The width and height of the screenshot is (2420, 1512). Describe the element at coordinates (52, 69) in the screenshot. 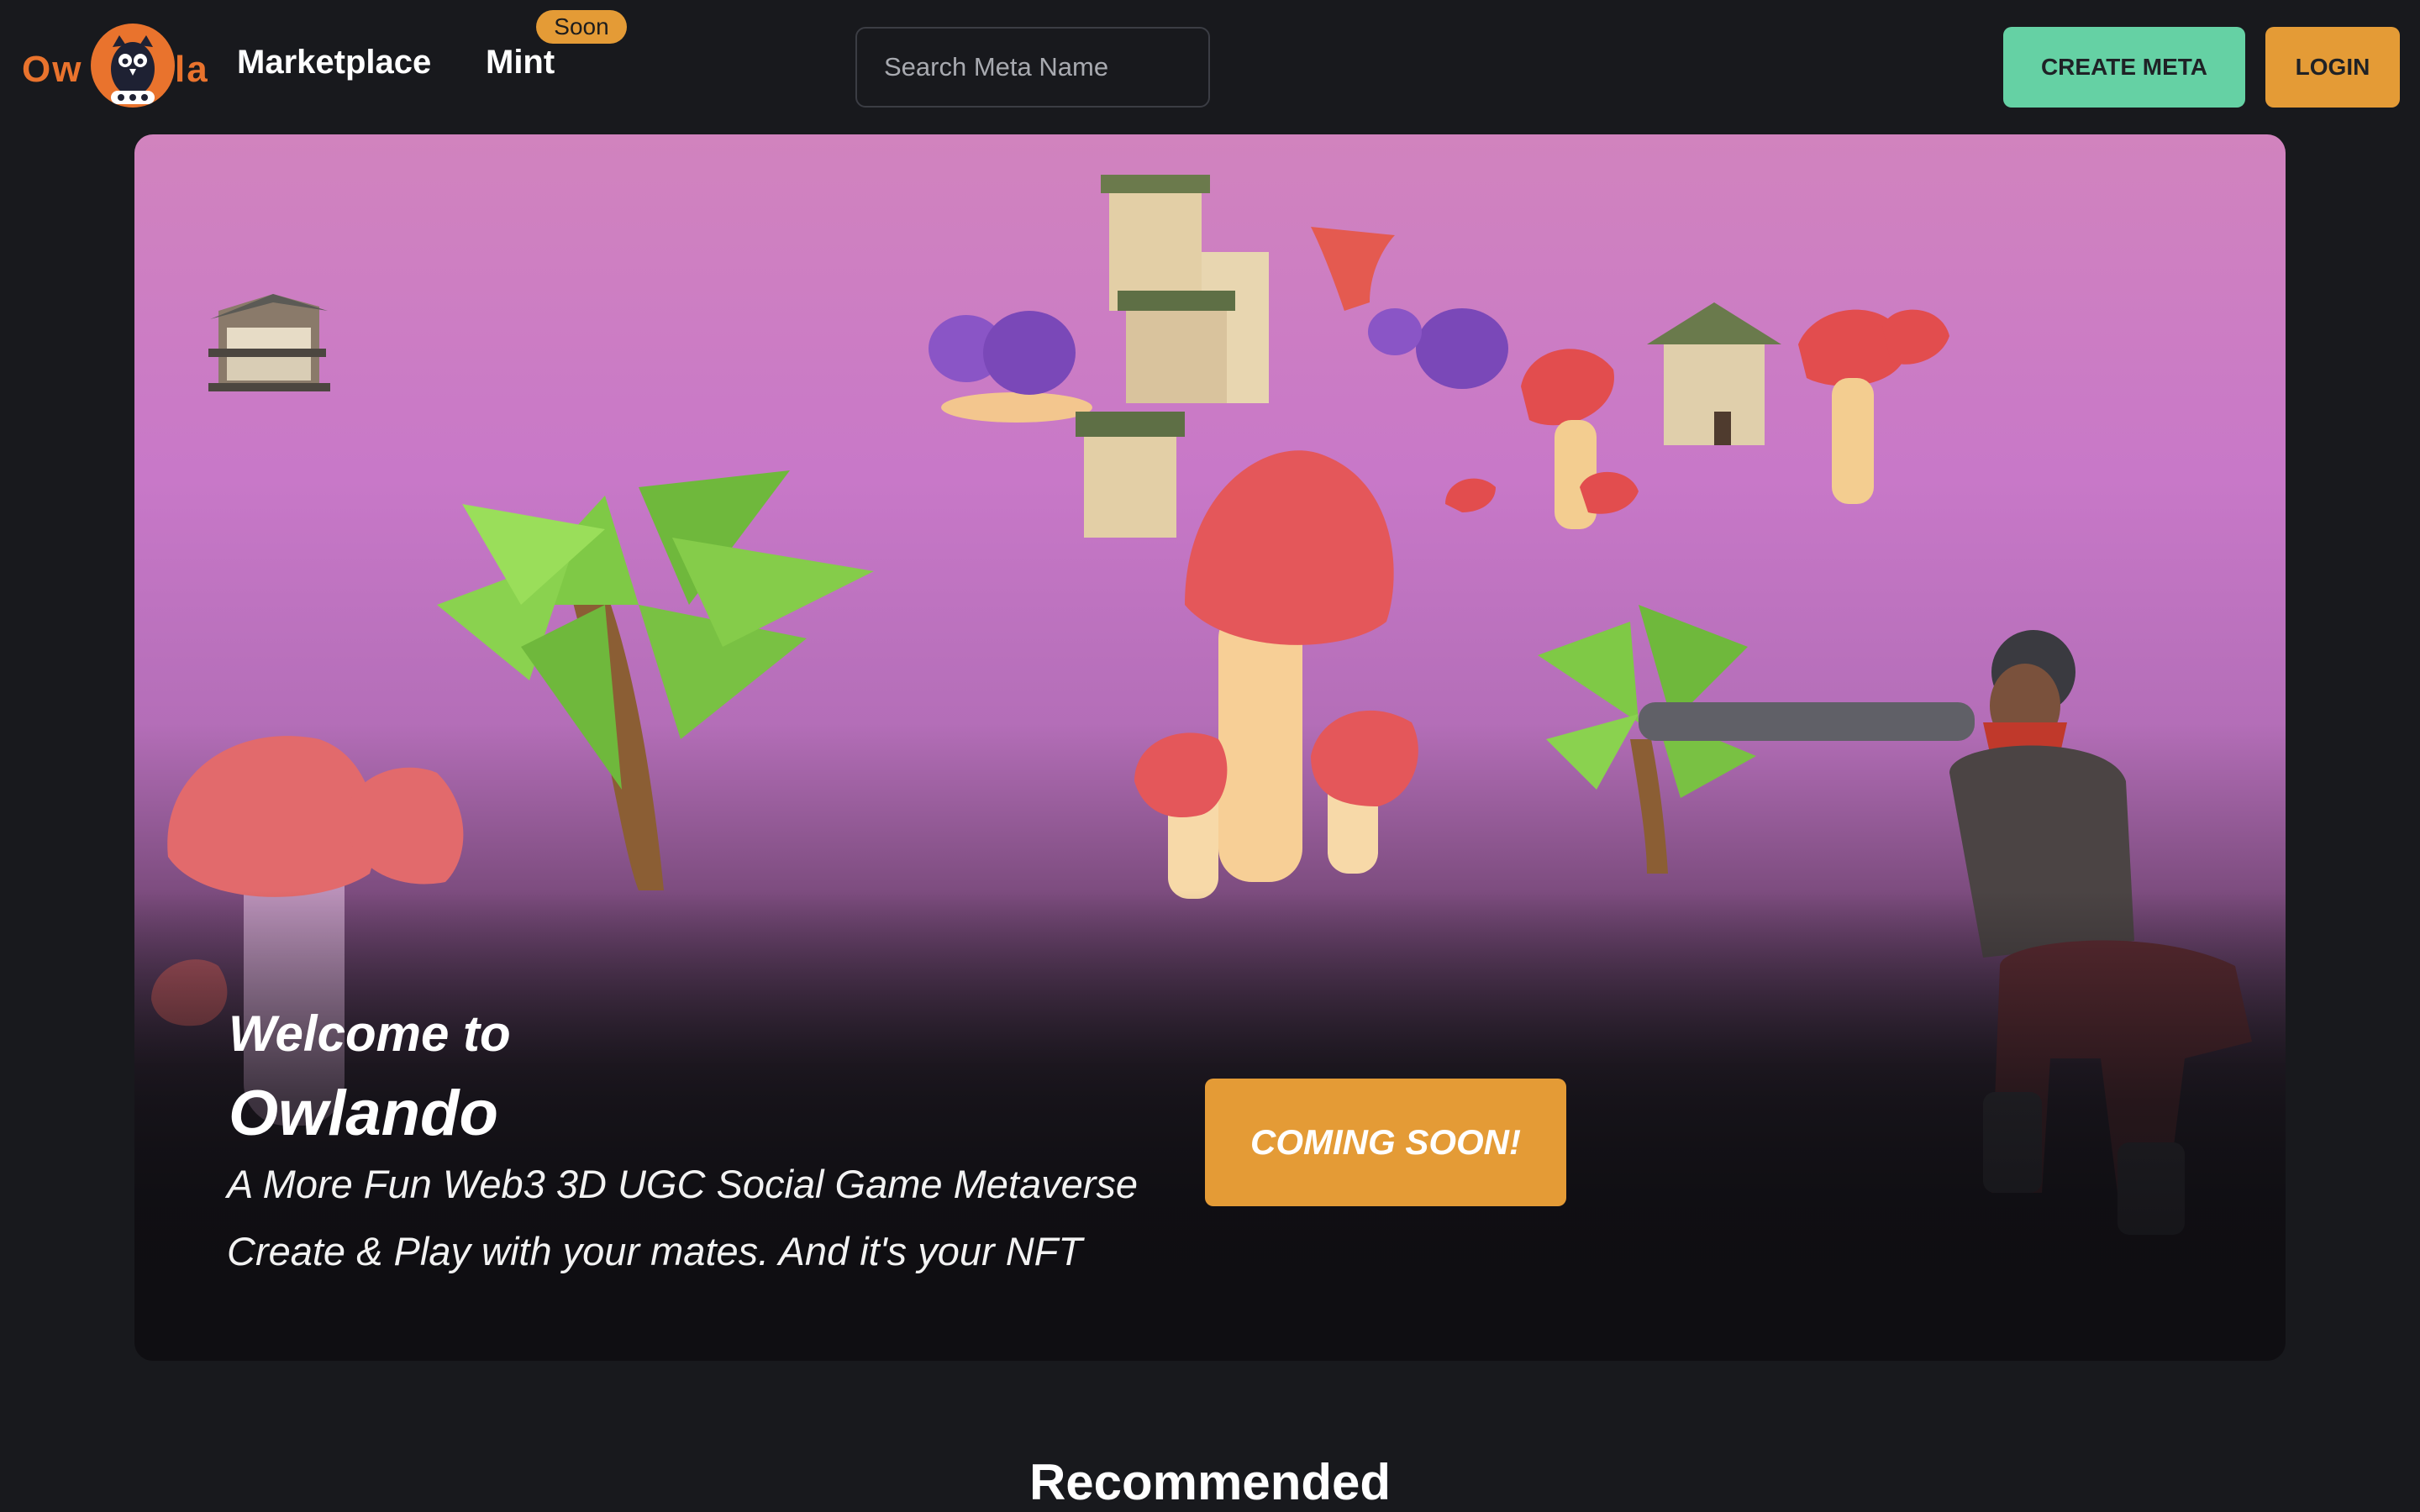

I see `logo-text-left: Ow` at that location.